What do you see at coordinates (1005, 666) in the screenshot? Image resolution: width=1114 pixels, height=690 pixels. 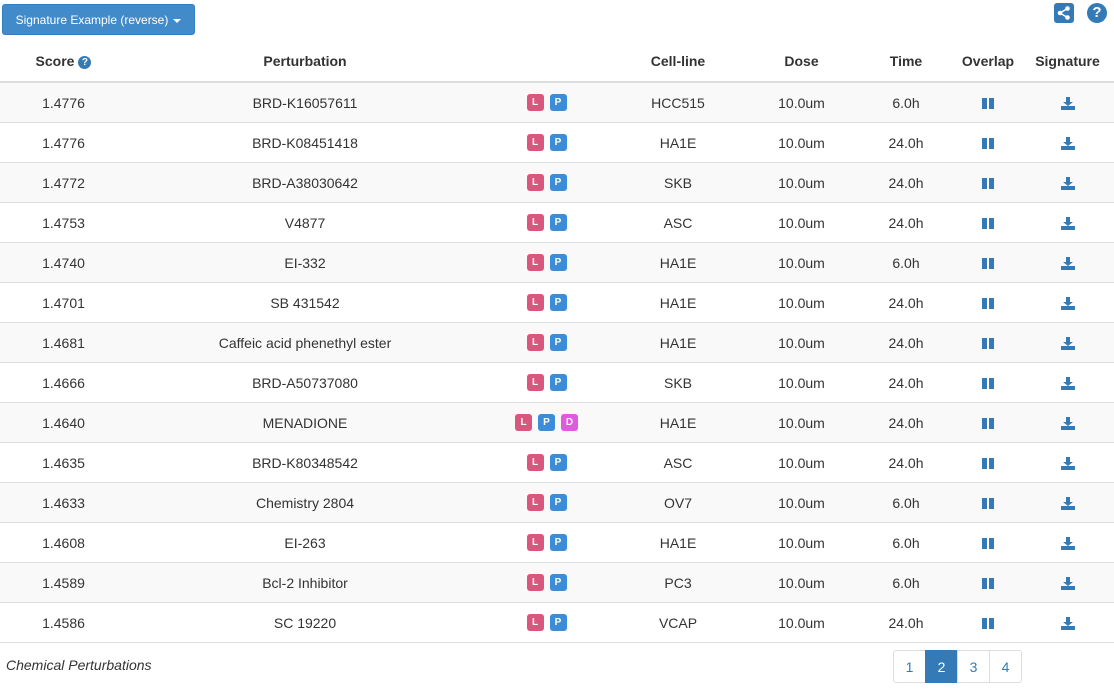 I see `page-4-button: 4` at bounding box center [1005, 666].